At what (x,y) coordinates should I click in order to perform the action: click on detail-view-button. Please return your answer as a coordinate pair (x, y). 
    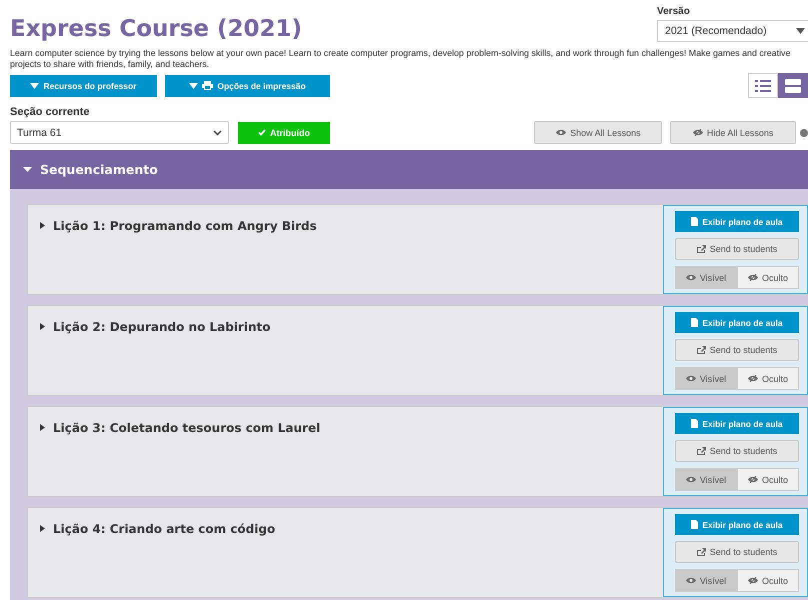
    Looking at the image, I should click on (793, 85).